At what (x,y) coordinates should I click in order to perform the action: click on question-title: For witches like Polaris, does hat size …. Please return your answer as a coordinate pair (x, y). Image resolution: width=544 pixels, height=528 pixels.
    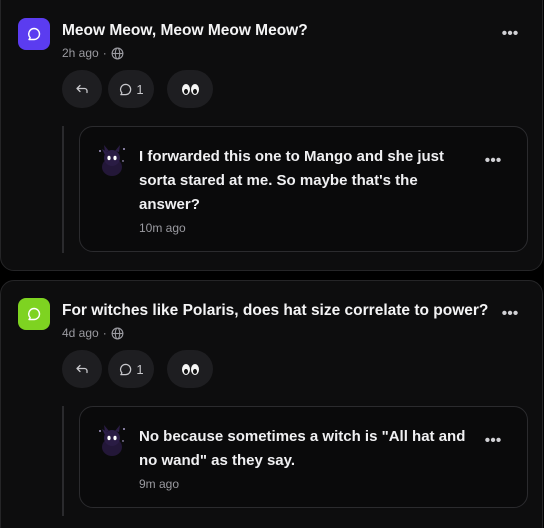
    Looking at the image, I should click on (275, 311).